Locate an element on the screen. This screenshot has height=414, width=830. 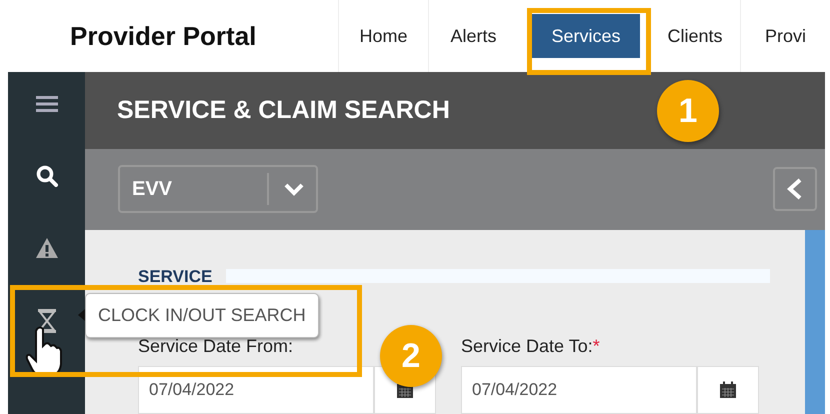
calendar-button is located at coordinates (728, 390).